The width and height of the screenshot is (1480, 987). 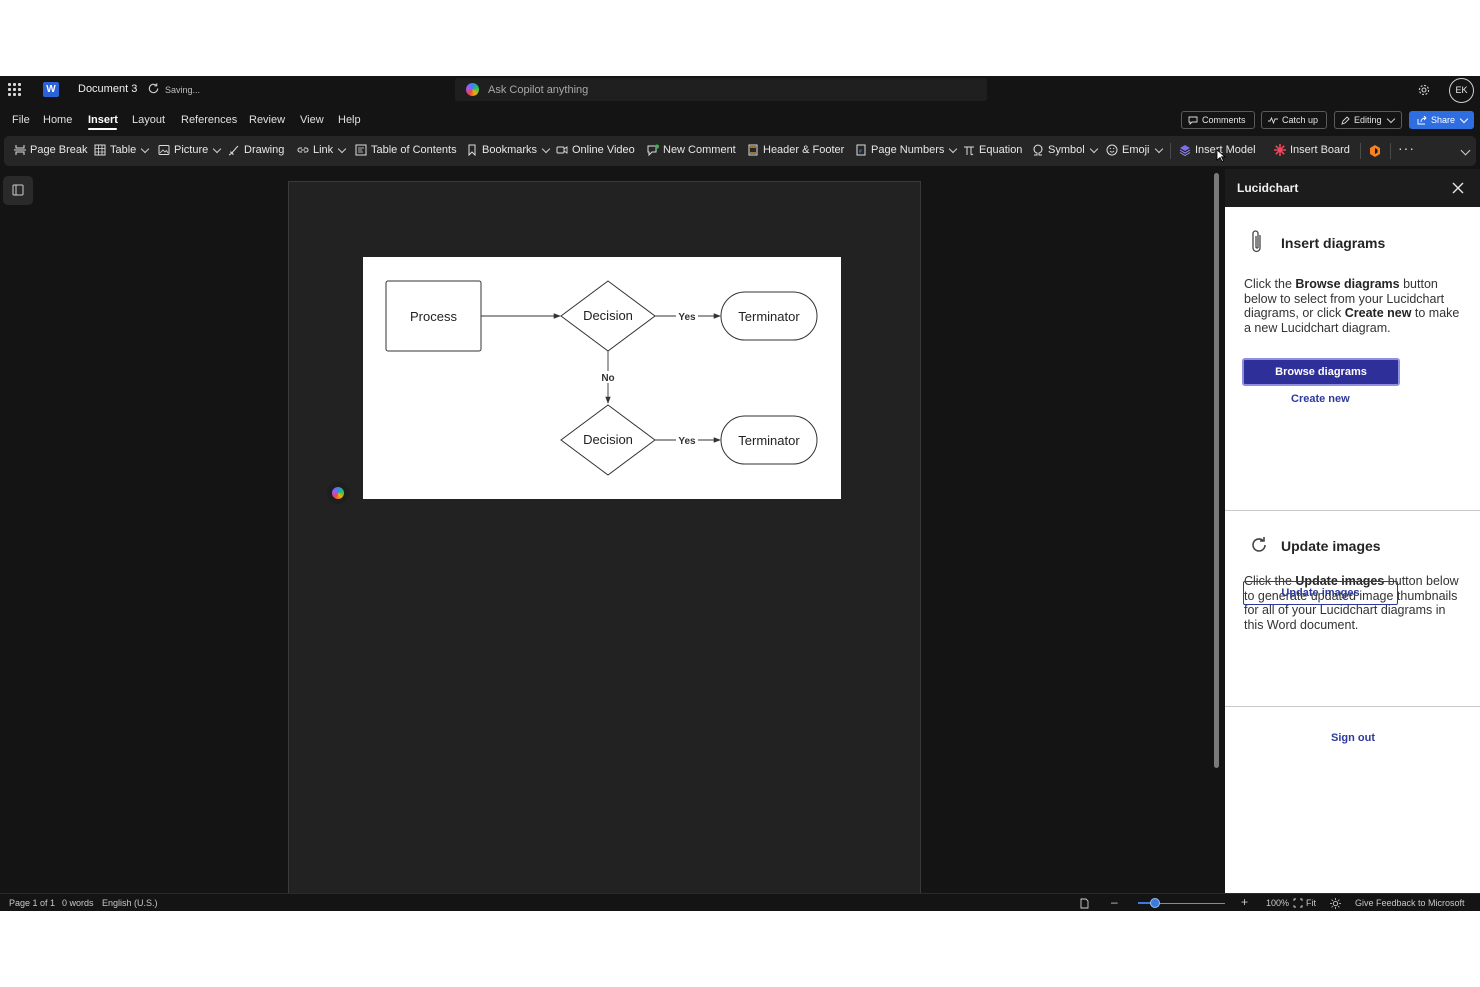 I want to click on symbol-button: Symbol, so click(x=1065, y=150).